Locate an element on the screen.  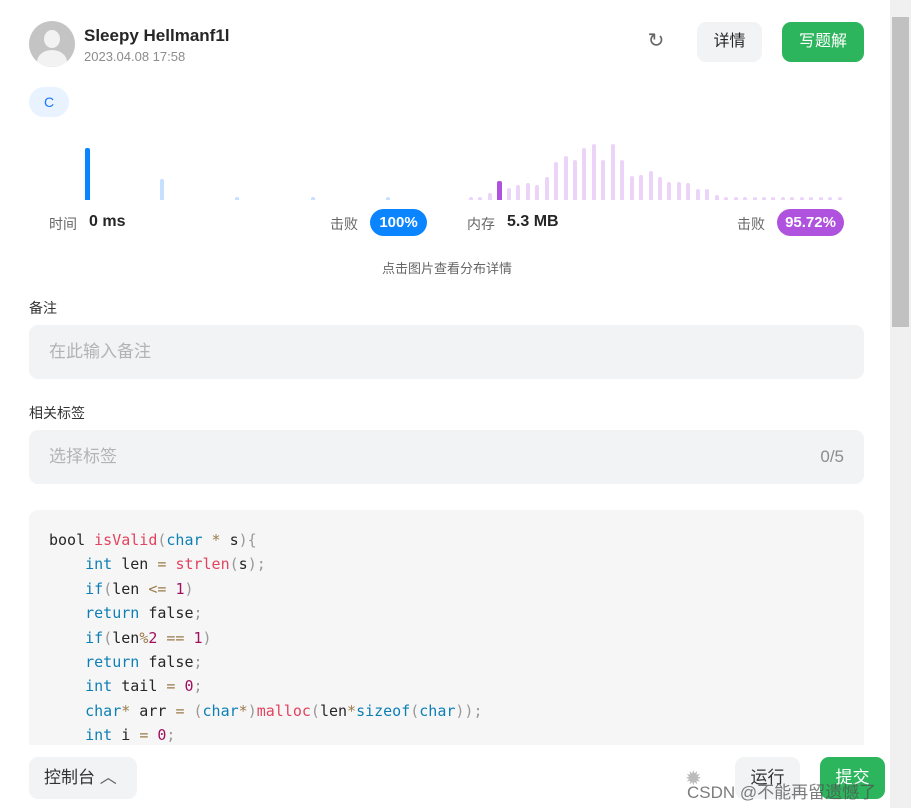
code-line: int tail = 0; is located at coordinates (144, 686).